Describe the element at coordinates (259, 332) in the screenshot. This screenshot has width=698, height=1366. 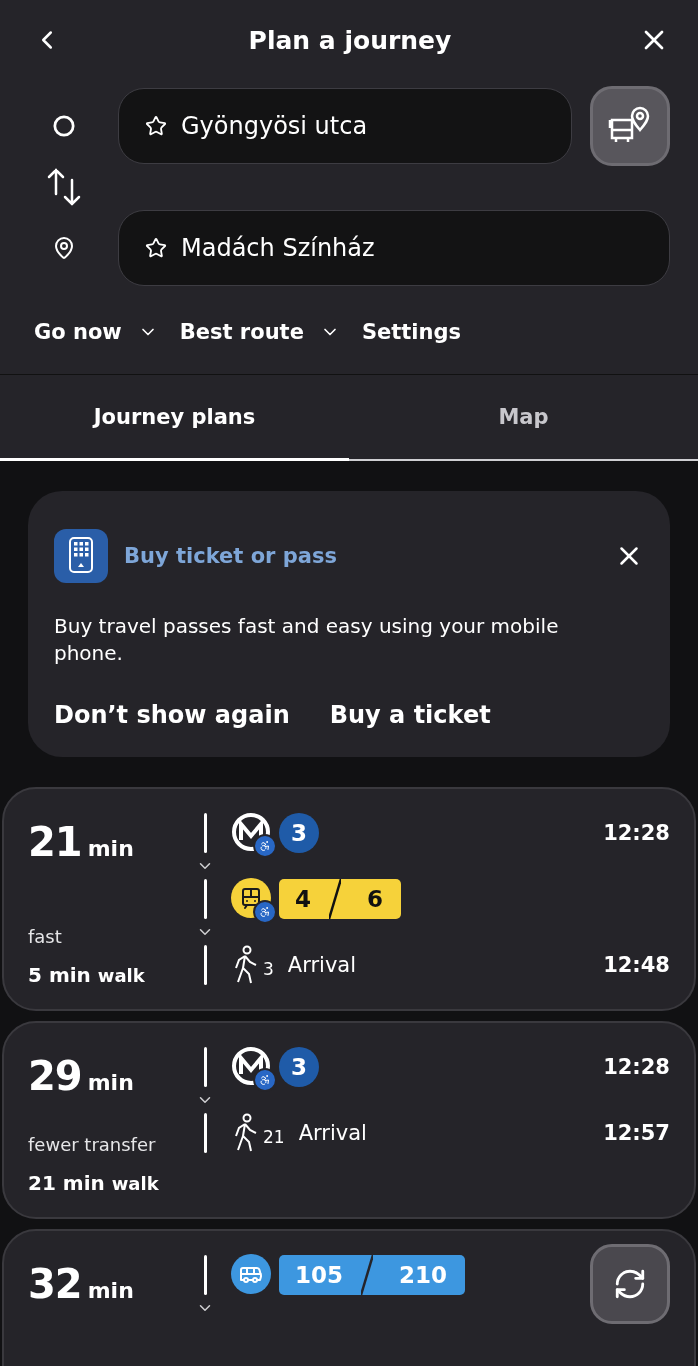
I see `filter-dropdown: Best route` at that location.